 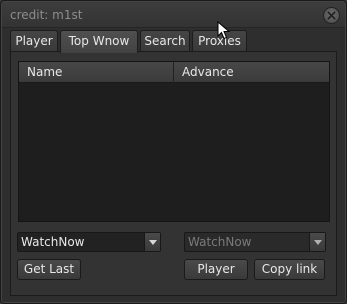 What do you see at coordinates (165, 41) in the screenshot?
I see `tab-search: Search` at bounding box center [165, 41].